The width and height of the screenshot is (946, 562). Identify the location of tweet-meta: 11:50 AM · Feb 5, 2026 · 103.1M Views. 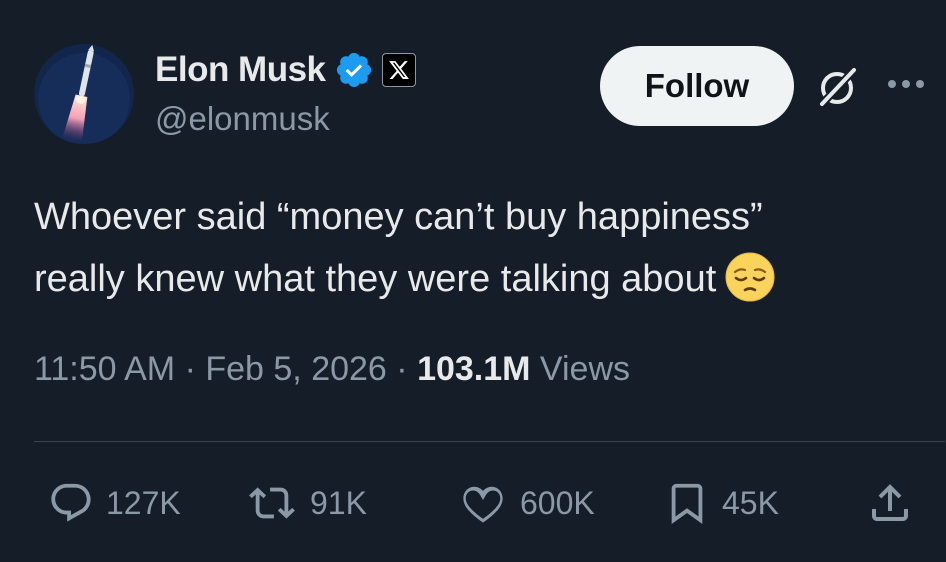
(332, 369).